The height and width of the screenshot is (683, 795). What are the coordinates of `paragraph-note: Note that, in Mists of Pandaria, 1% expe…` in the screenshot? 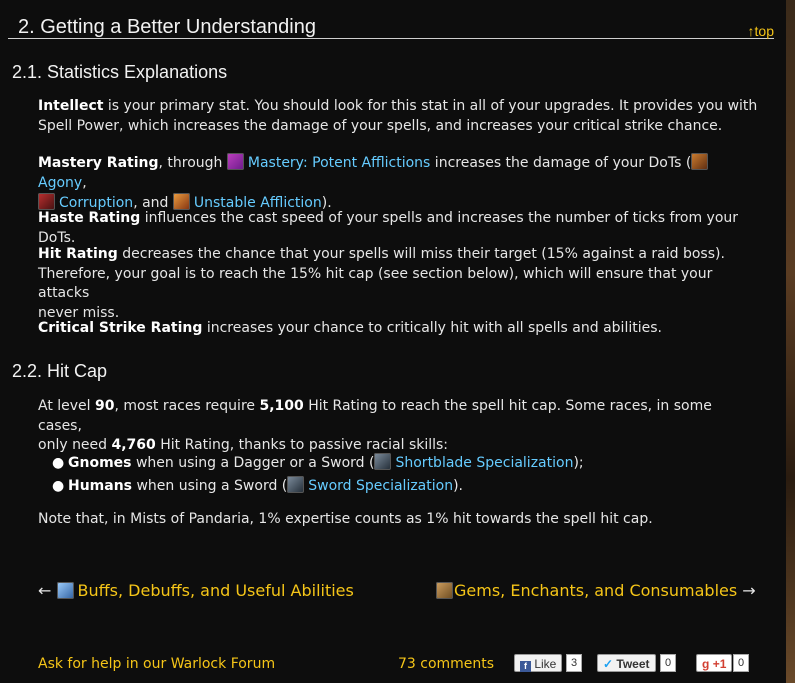 It's located at (345, 519).